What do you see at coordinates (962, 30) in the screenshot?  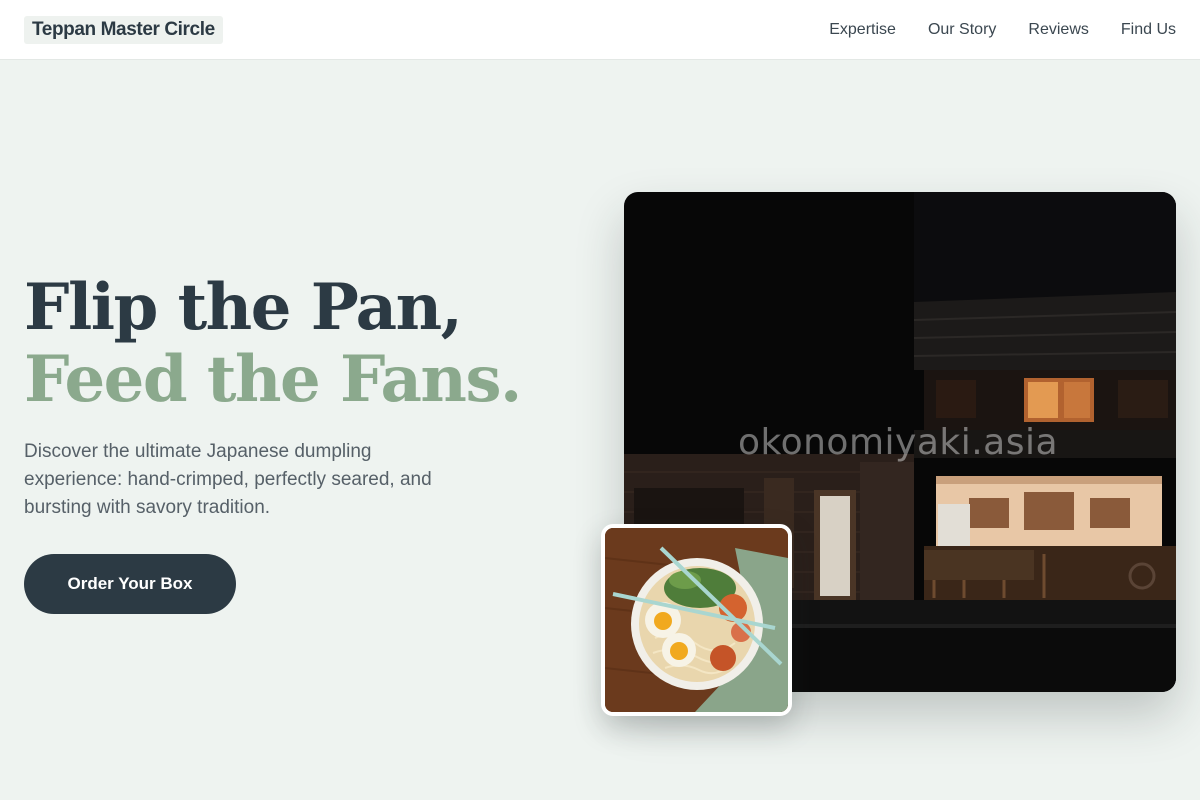 I see `nav-link-our-story: Our Story` at bounding box center [962, 30].